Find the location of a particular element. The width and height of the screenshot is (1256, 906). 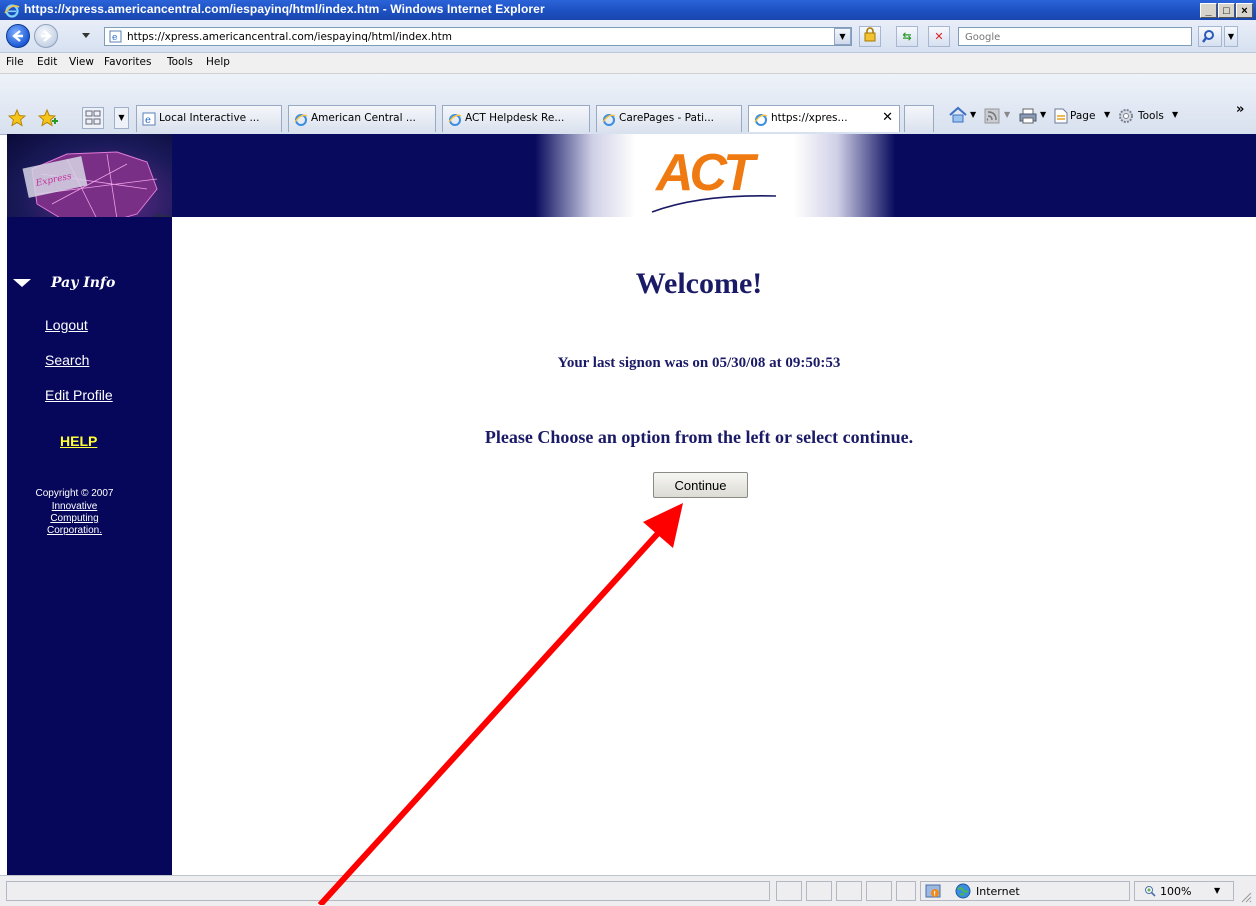

add-favorite-icon is located at coordinates (48, 118).